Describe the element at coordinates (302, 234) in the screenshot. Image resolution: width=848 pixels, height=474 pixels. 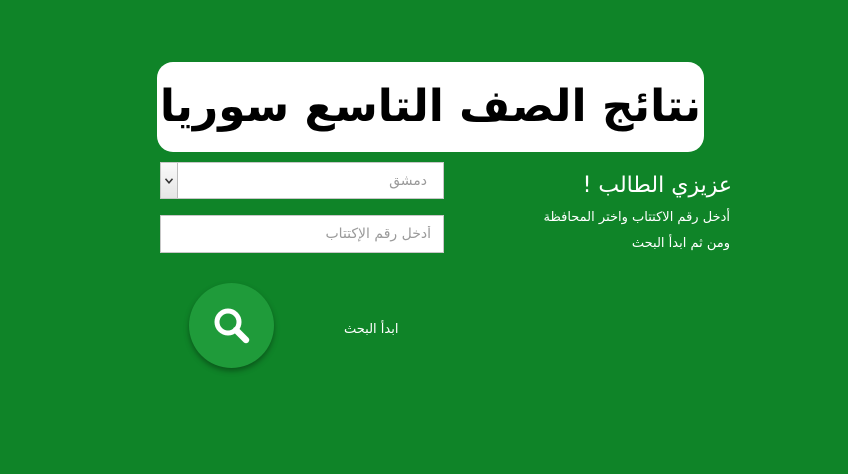
I see `exam-number-input` at that location.